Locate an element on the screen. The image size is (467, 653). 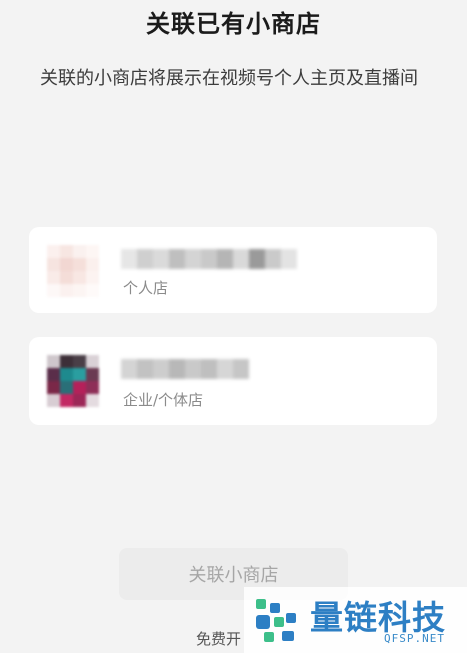
shop-option-enterprise: 企业/个体店 is located at coordinates (233, 381).